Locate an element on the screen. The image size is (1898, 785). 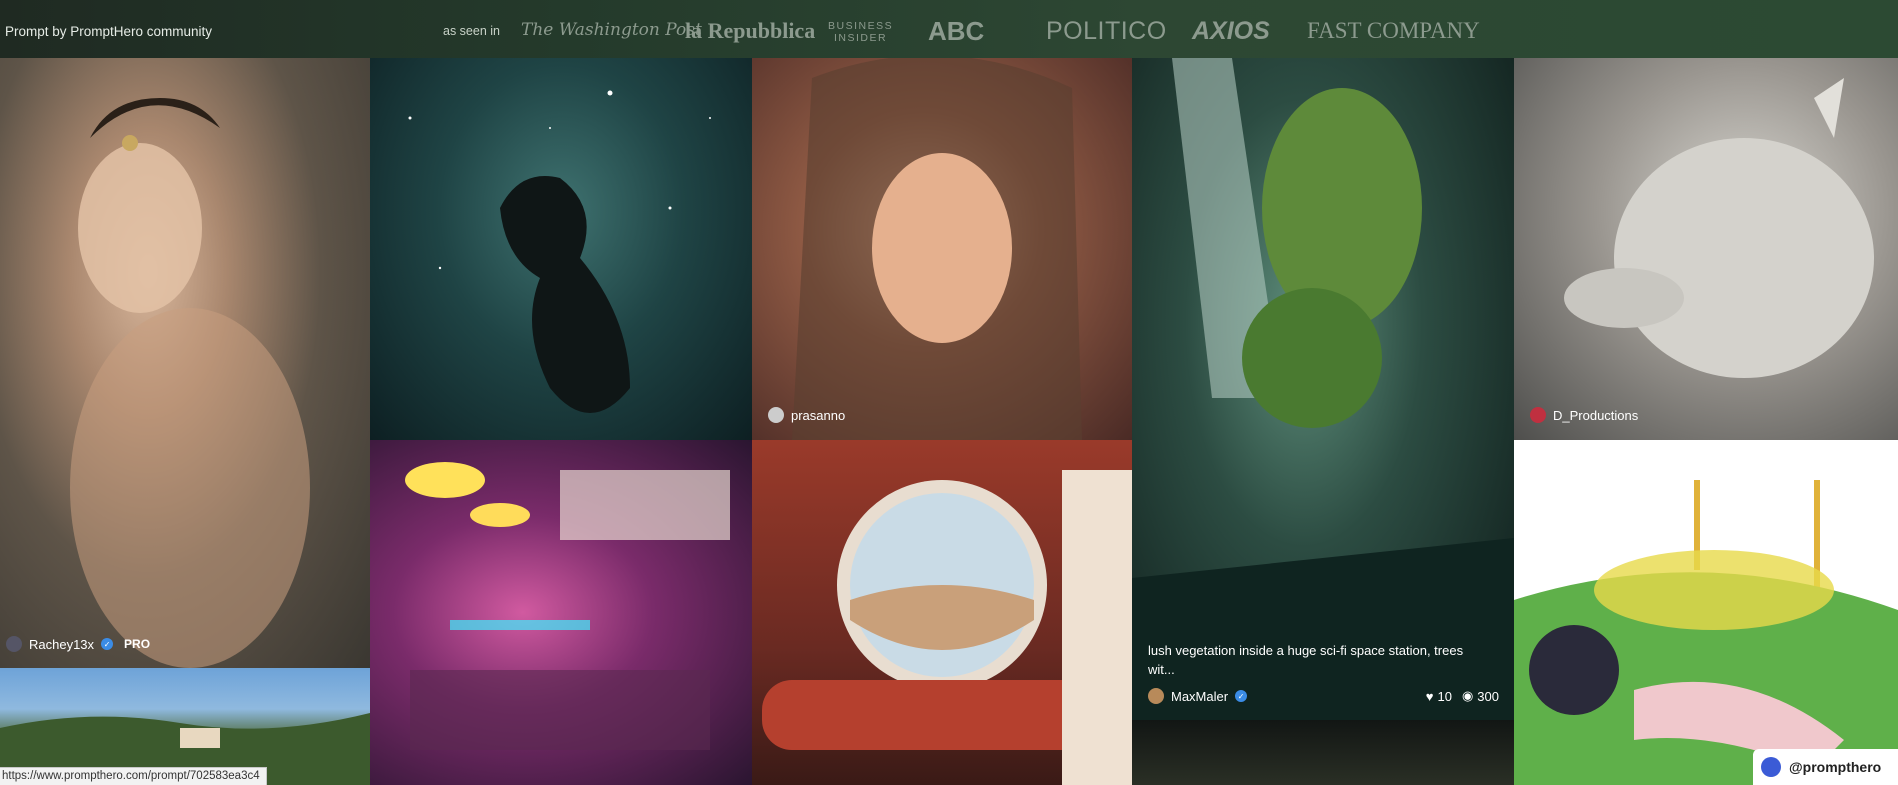
image-tile-neon-shop is located at coordinates (561, 612).